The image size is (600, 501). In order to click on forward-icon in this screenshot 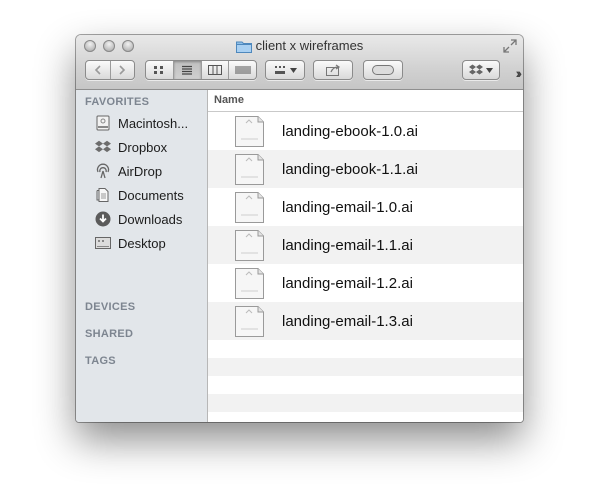, I will do `click(122, 70)`.